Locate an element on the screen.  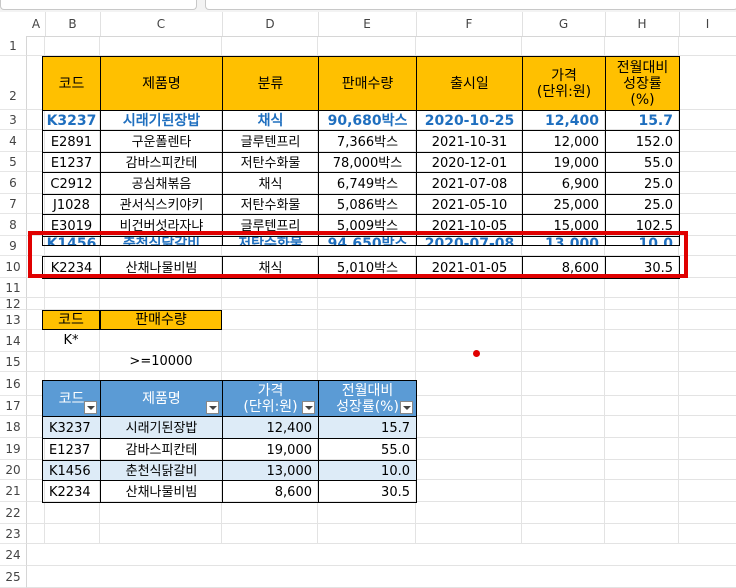
table1-r3-c6: 25.0 is located at coordinates (642, 183).